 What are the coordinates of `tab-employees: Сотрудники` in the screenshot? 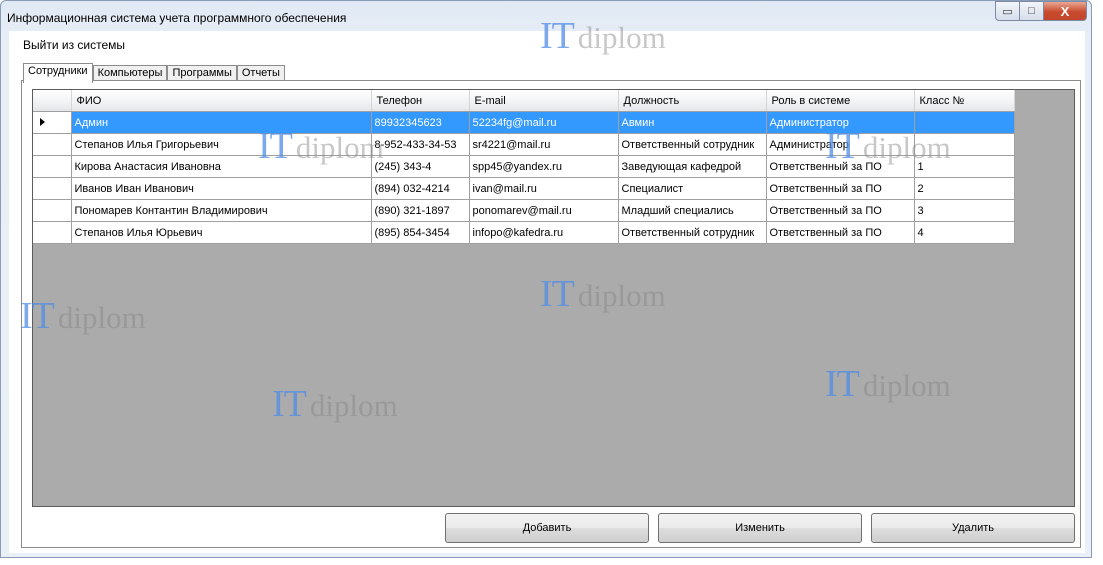 It's located at (58, 73).